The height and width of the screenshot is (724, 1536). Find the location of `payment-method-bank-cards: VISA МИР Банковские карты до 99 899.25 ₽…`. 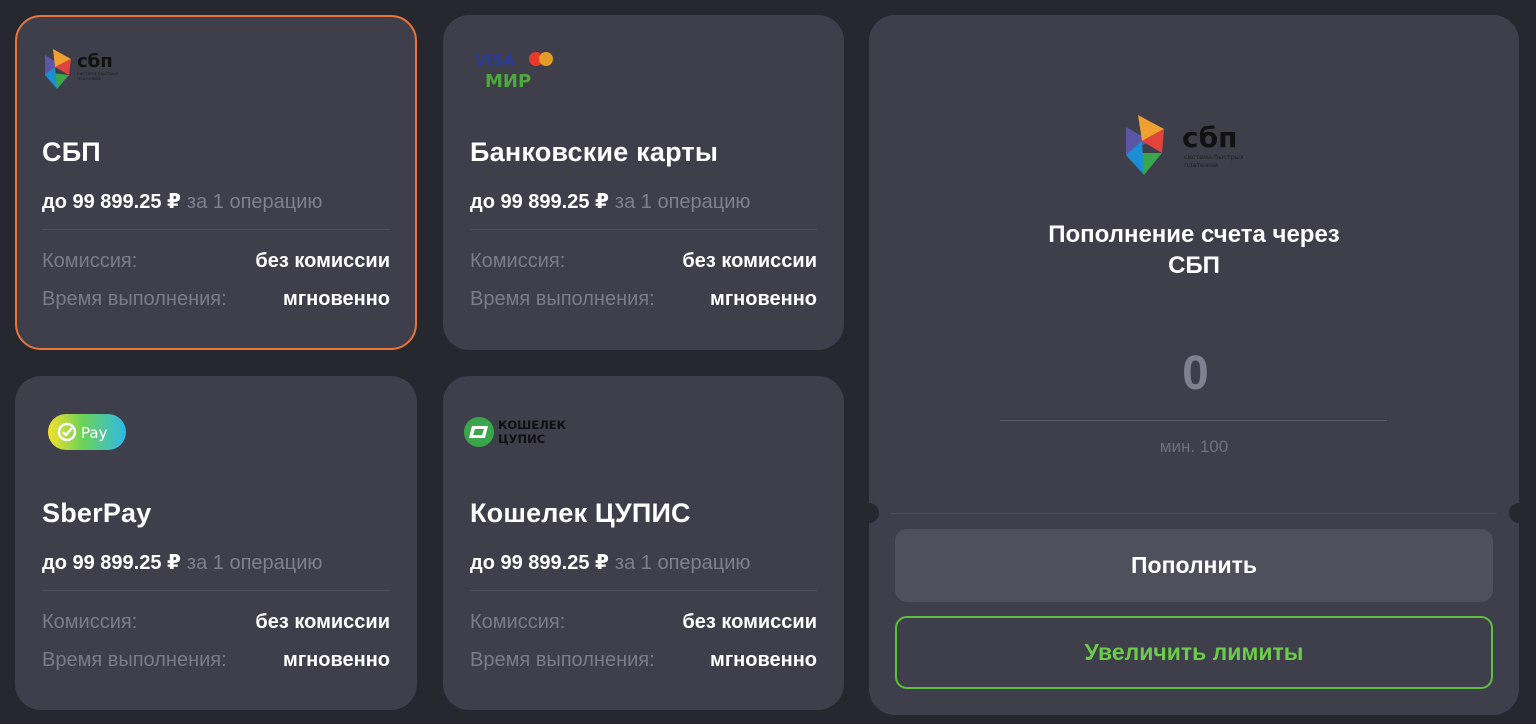

payment-method-bank-cards: VISA МИР Банковские карты до 99 899.25 ₽… is located at coordinates (643, 182).